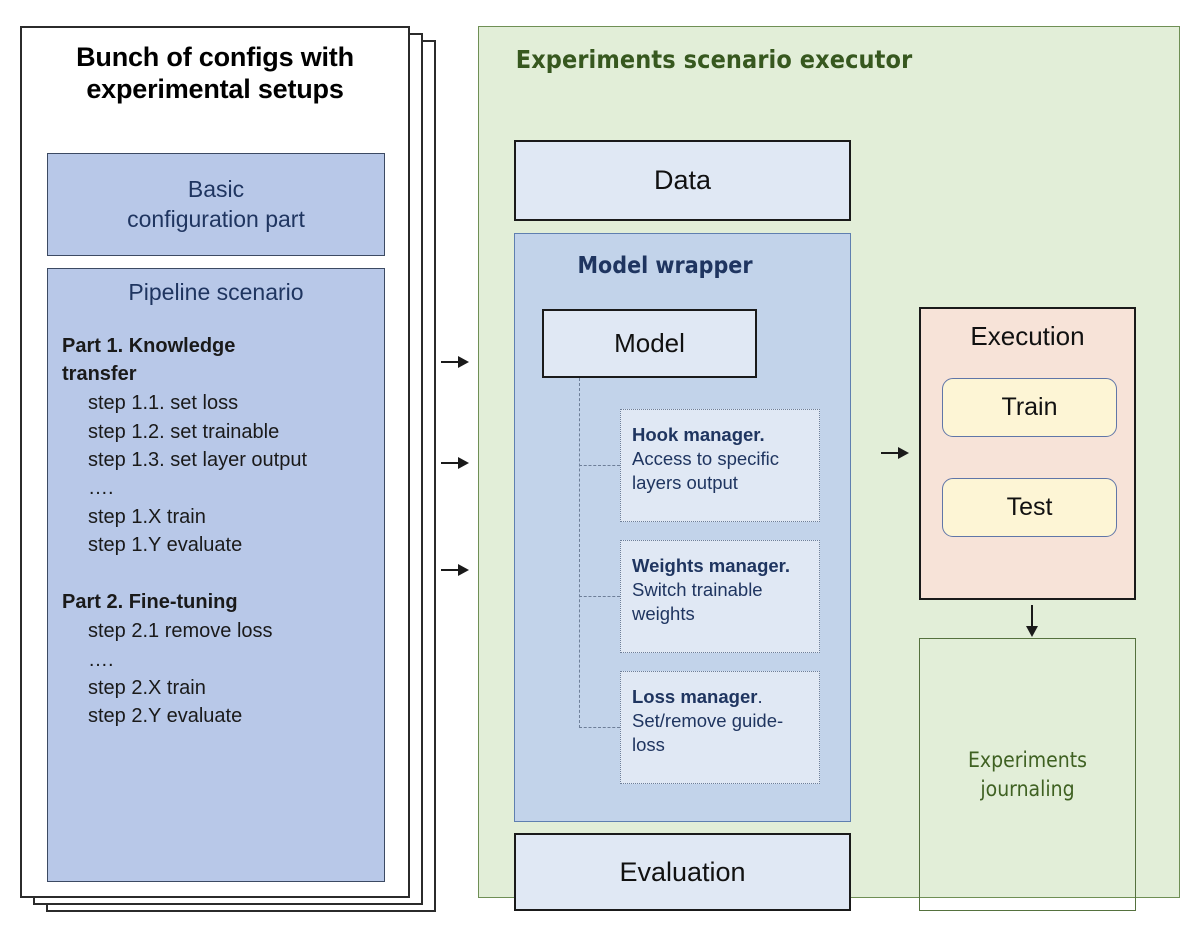 This screenshot has height=944, width=1200. Describe the element at coordinates (714, 59) in the screenshot. I see `executor-title: Experiments scenario executor` at that location.